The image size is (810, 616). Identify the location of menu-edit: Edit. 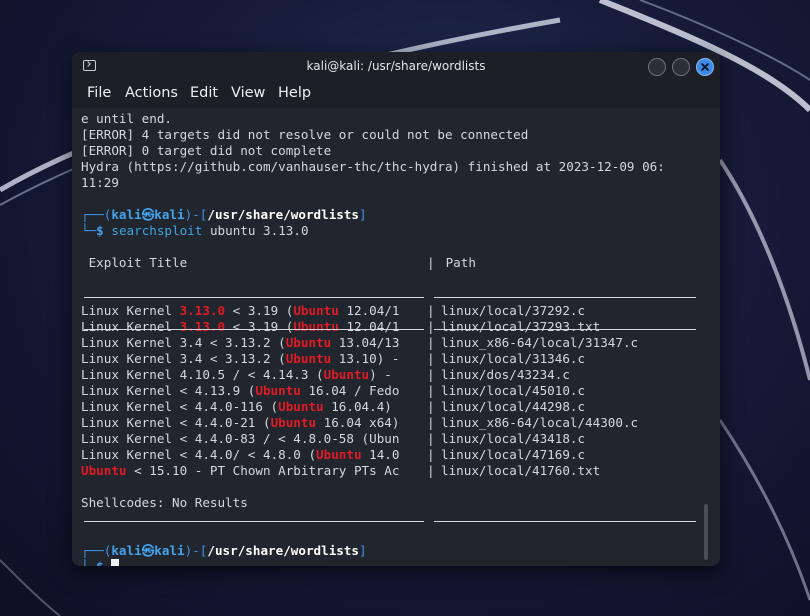
(204, 93).